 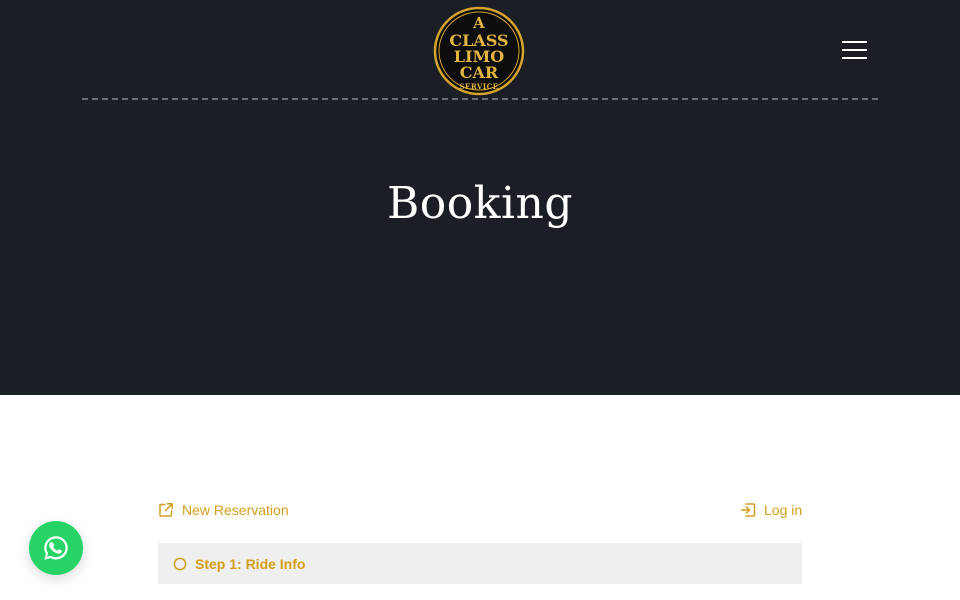 I want to click on login-link: Log in, so click(x=771, y=510).